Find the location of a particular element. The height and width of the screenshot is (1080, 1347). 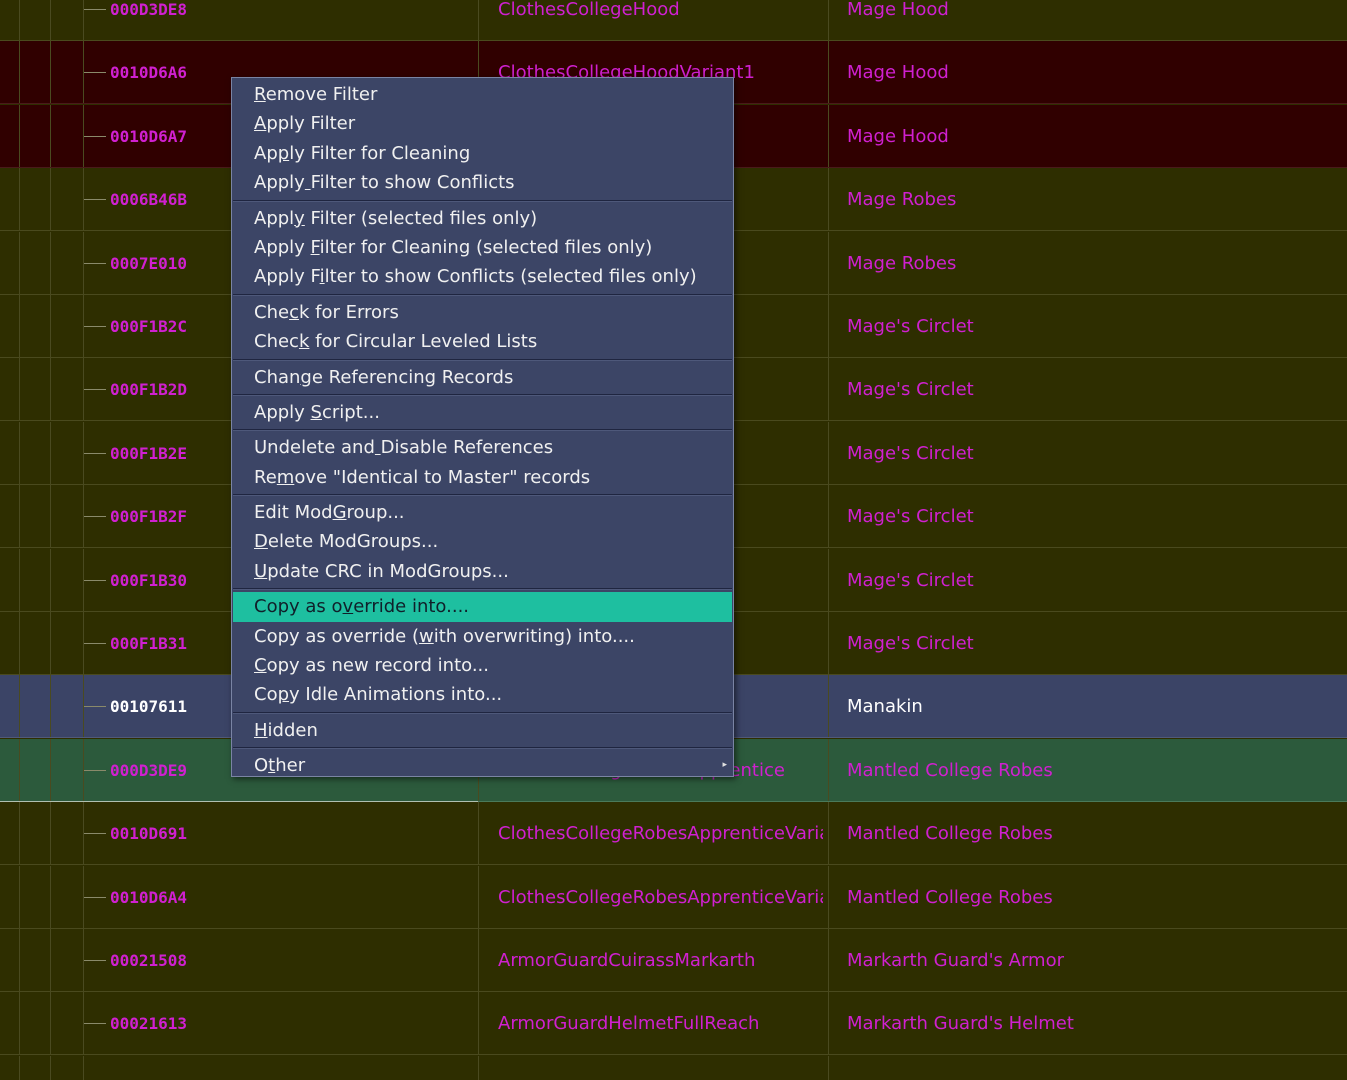

name-cell: Mage Robes is located at coordinates (902, 200).